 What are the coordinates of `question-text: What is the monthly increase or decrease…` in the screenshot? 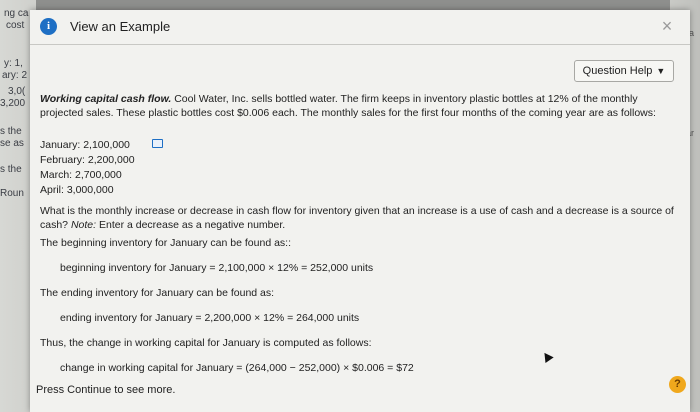 It's located at (360, 218).